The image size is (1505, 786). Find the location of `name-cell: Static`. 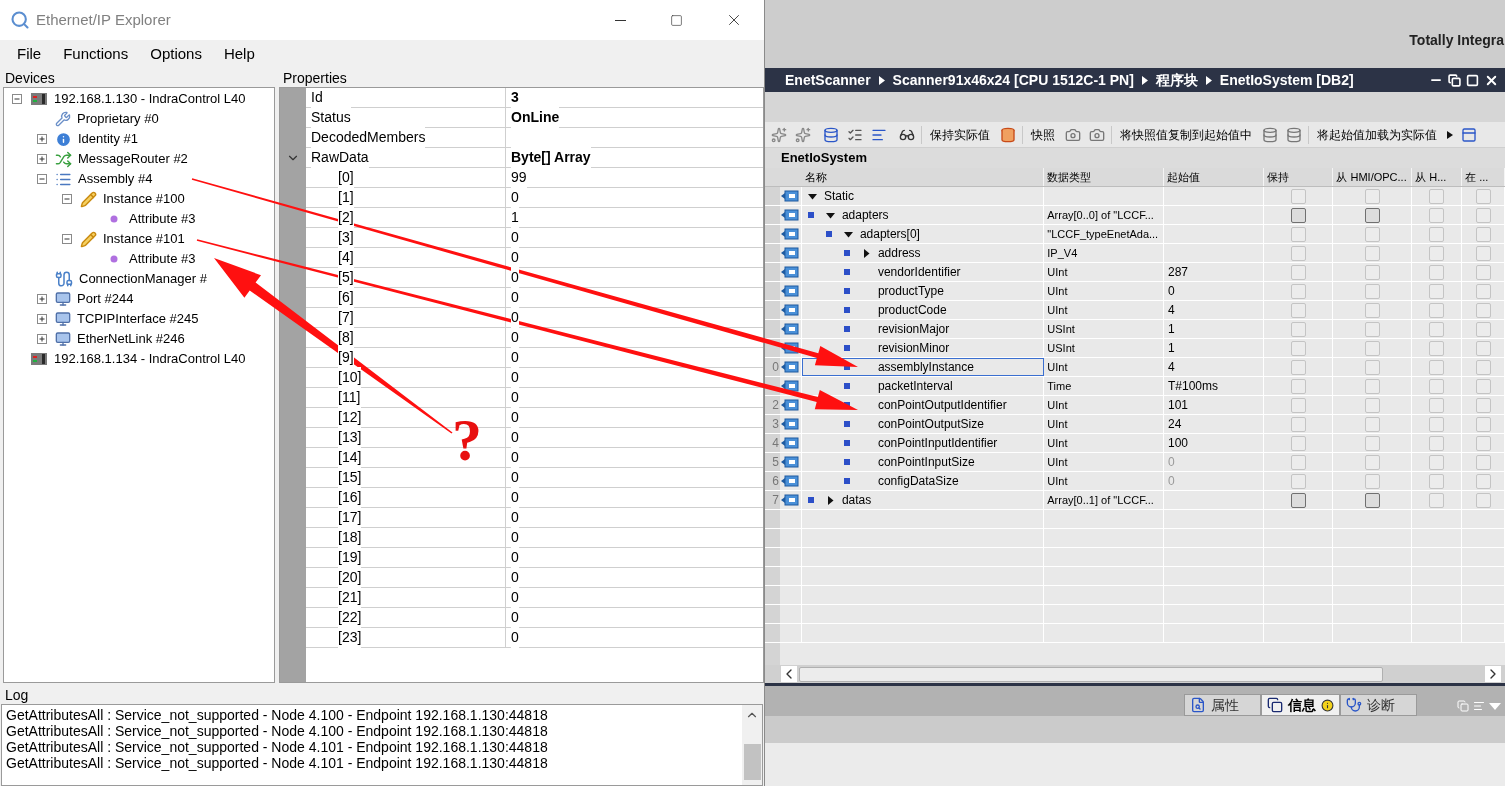

name-cell: Static is located at coordinates (923, 196).